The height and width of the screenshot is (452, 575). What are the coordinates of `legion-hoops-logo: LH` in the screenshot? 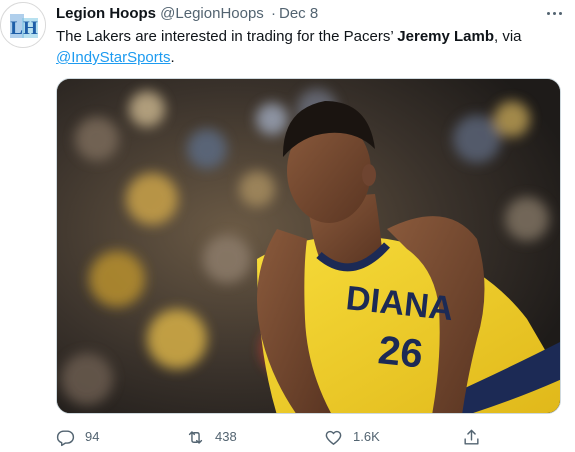 It's located at (23, 25).